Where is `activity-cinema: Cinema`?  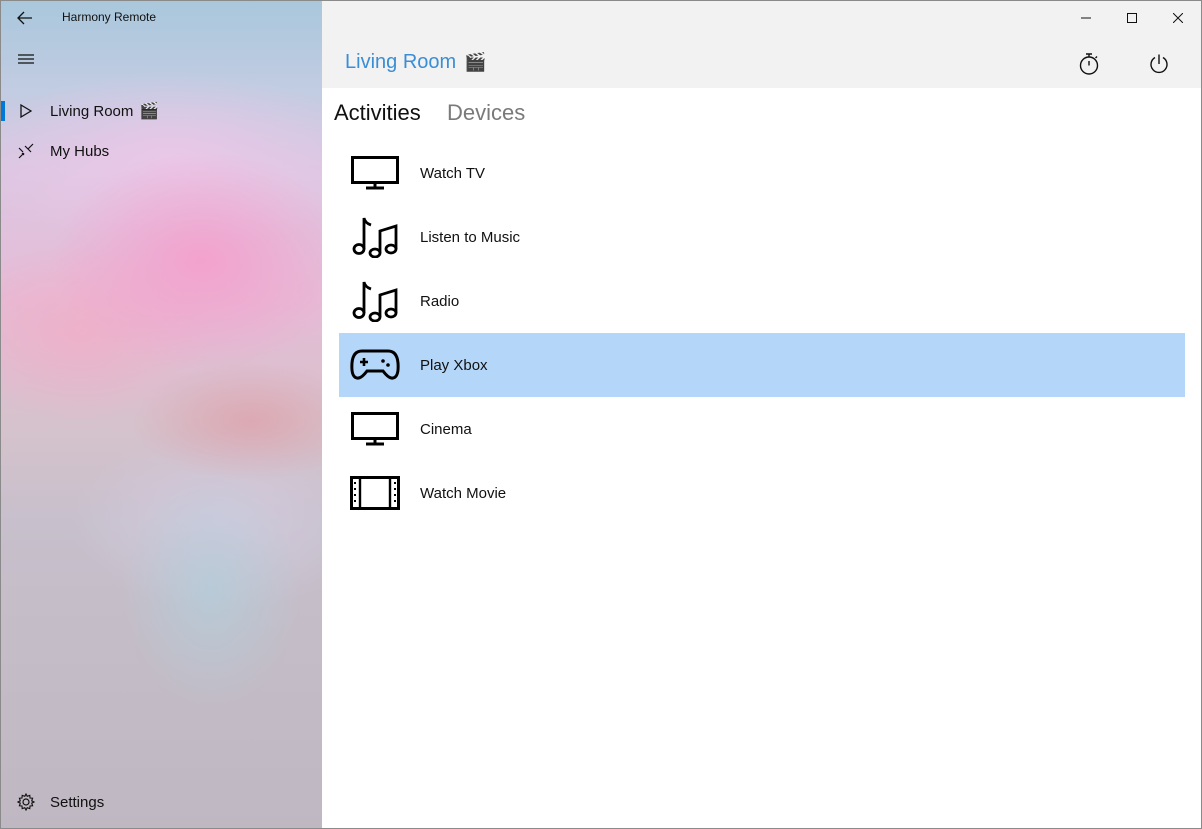 activity-cinema: Cinema is located at coordinates (762, 429).